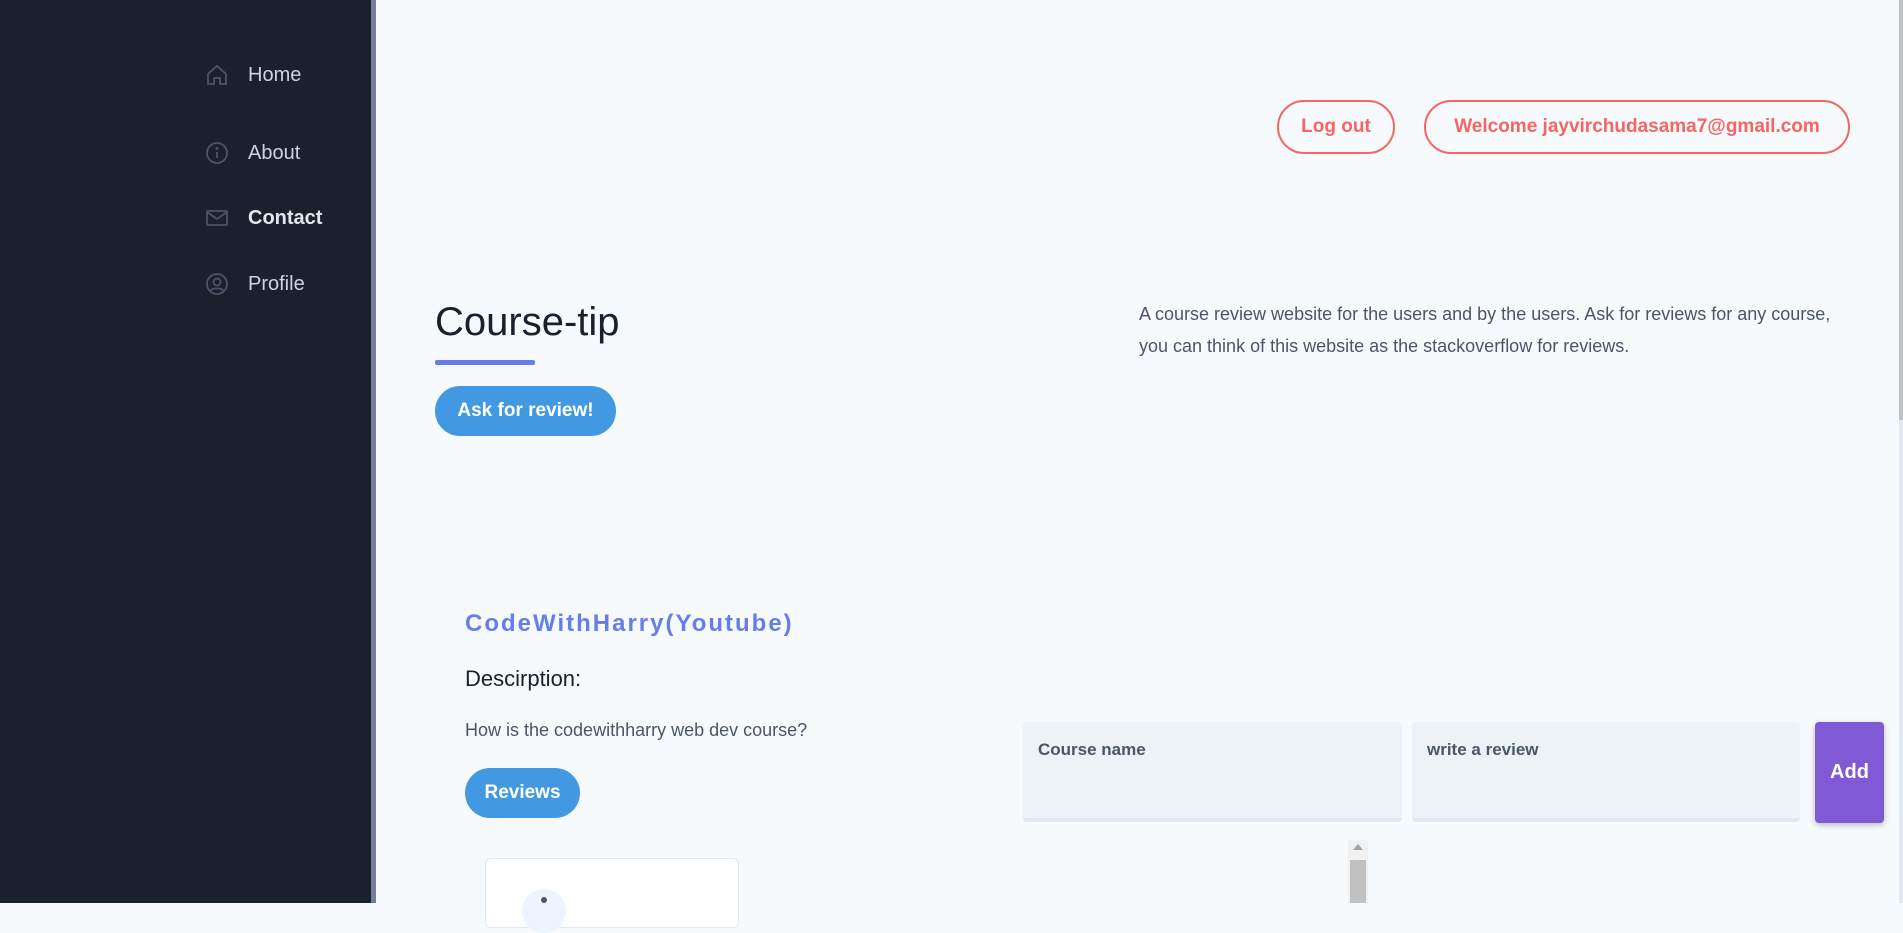 This screenshot has width=1903, height=933. What do you see at coordinates (527, 322) in the screenshot?
I see `page-title: Course-tip` at bounding box center [527, 322].